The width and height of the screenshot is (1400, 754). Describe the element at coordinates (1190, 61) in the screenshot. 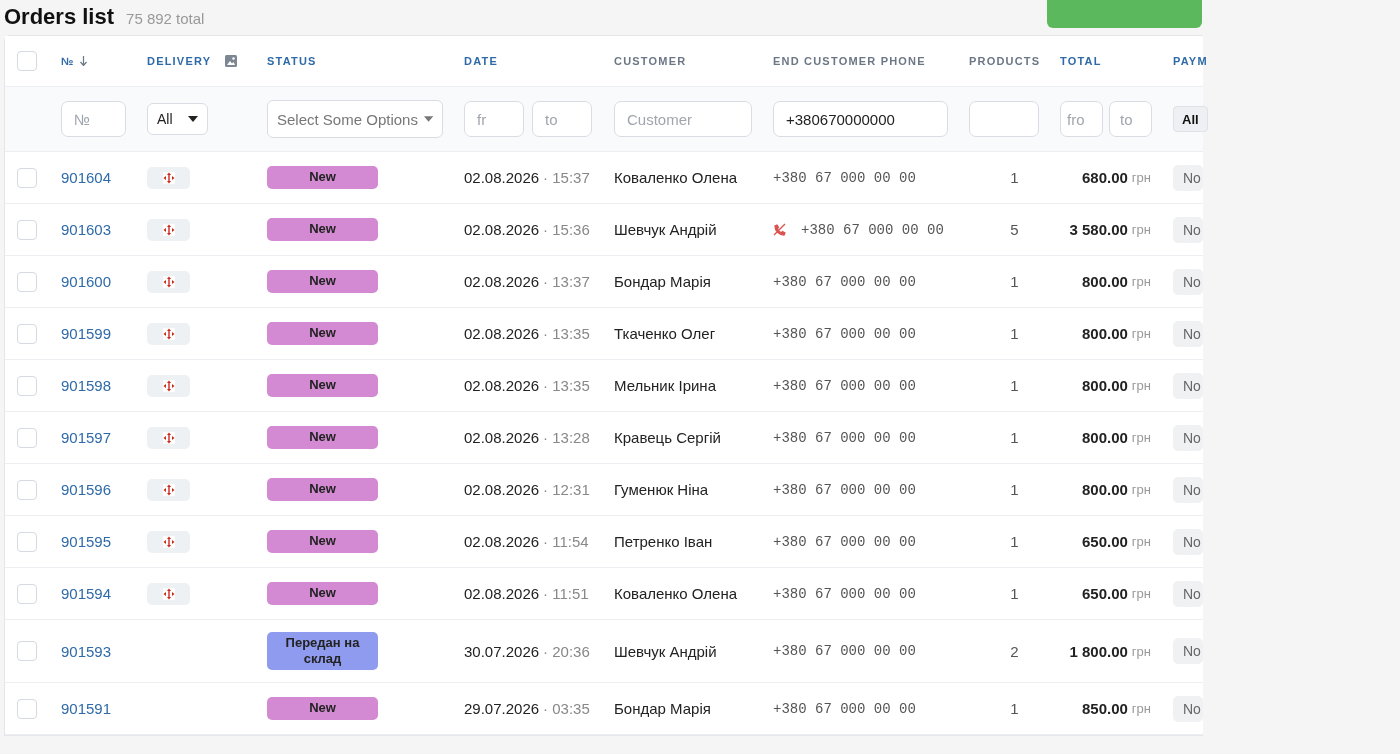

I see `column-header: PAYM` at that location.